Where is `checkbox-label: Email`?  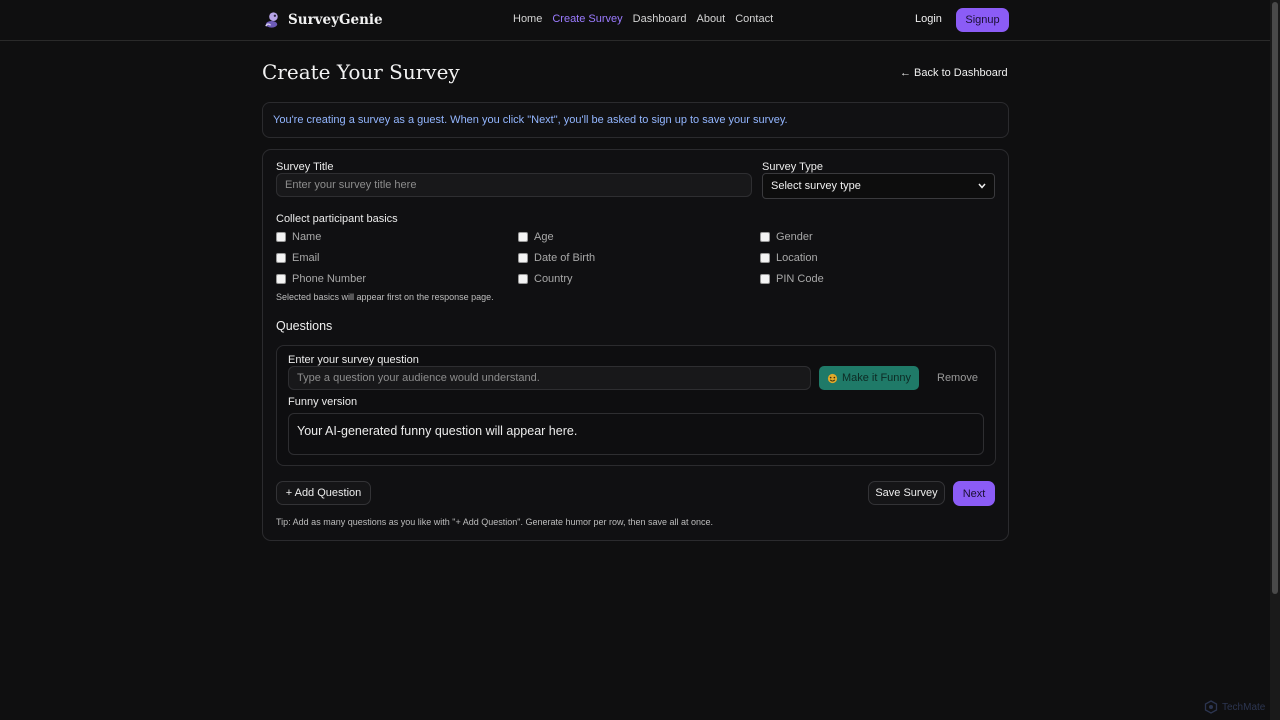 checkbox-label: Email is located at coordinates (306, 258).